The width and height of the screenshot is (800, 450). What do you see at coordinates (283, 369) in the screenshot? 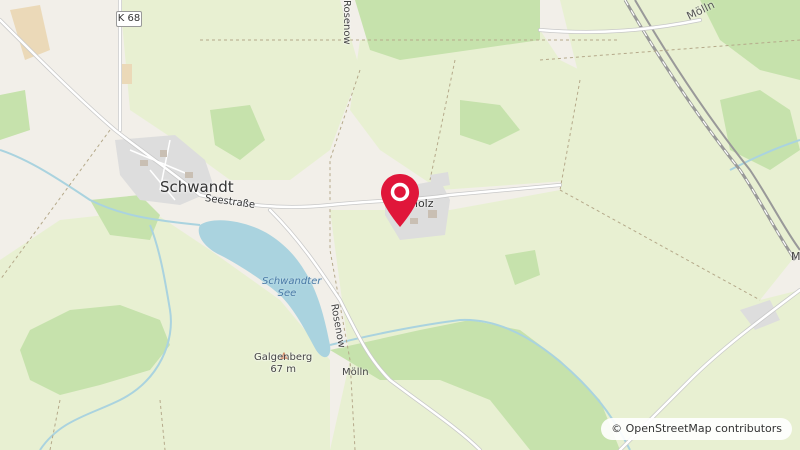
I see `peak-elevation: 67 m` at bounding box center [283, 369].